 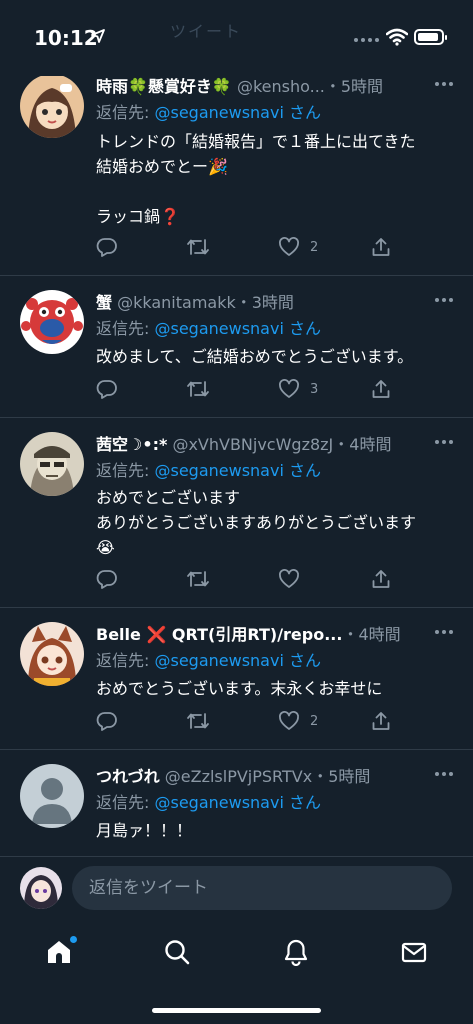 I want to click on tab-messages, so click(x=414, y=952).